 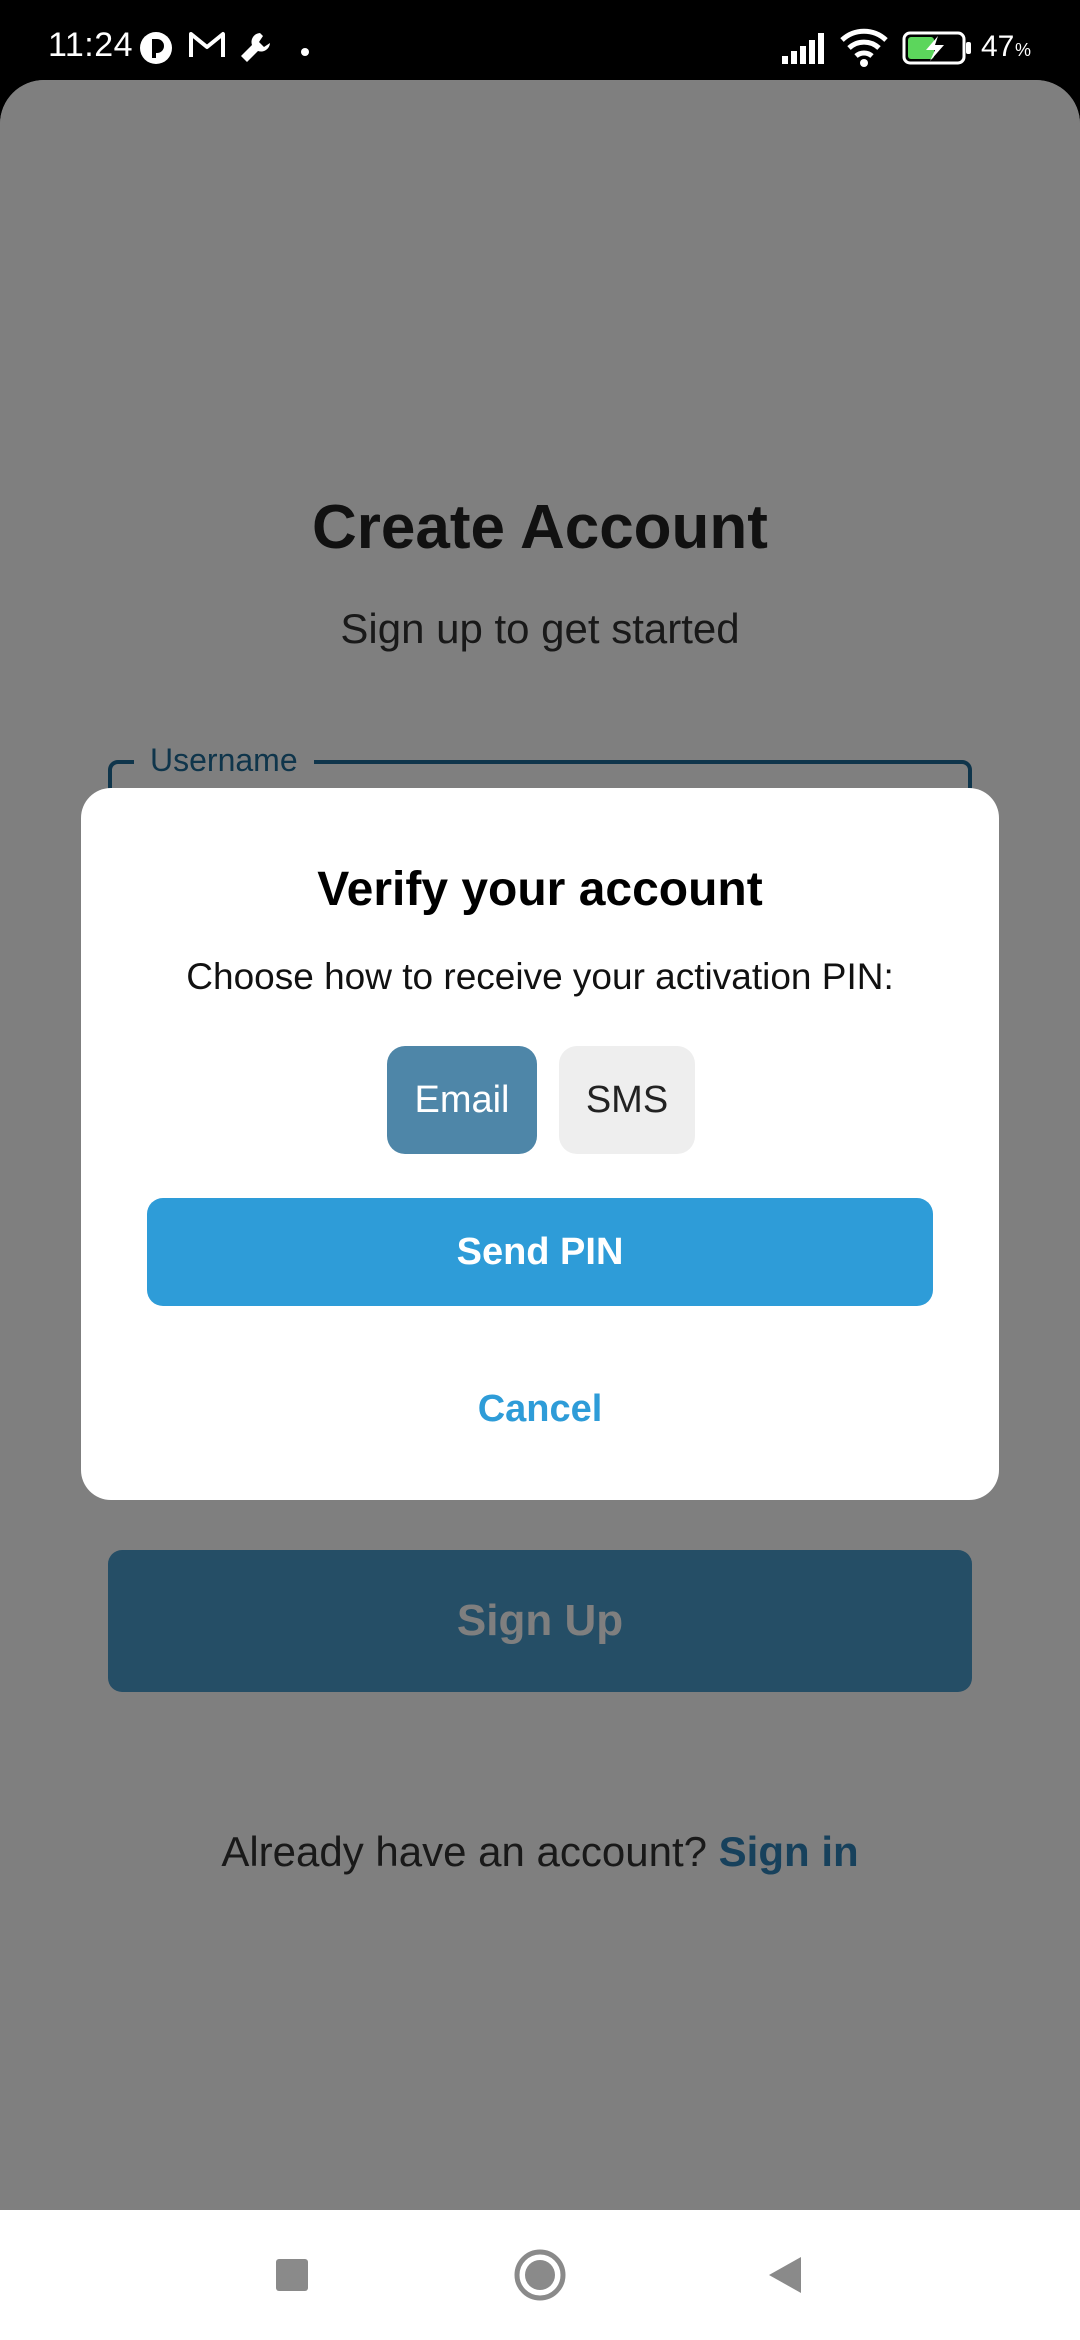 I want to click on back-button, so click(x=785, y=2275).